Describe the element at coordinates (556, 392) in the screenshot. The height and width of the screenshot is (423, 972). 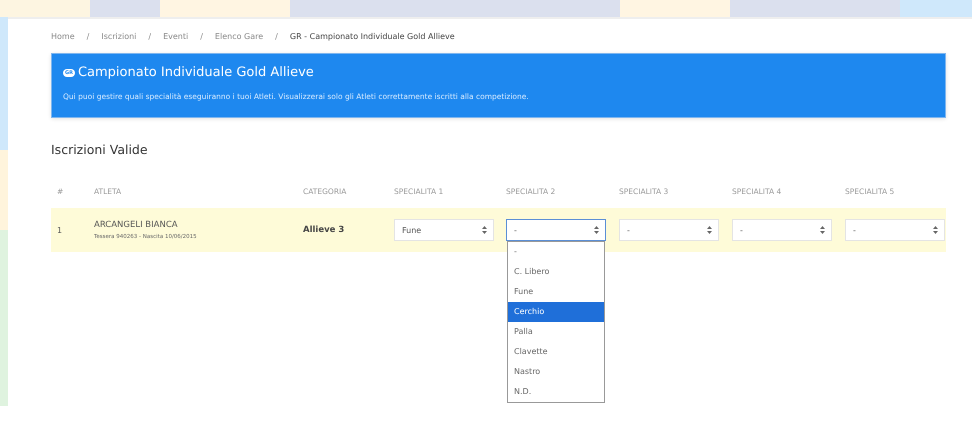
I see `dropdown-option: N.D.` at that location.